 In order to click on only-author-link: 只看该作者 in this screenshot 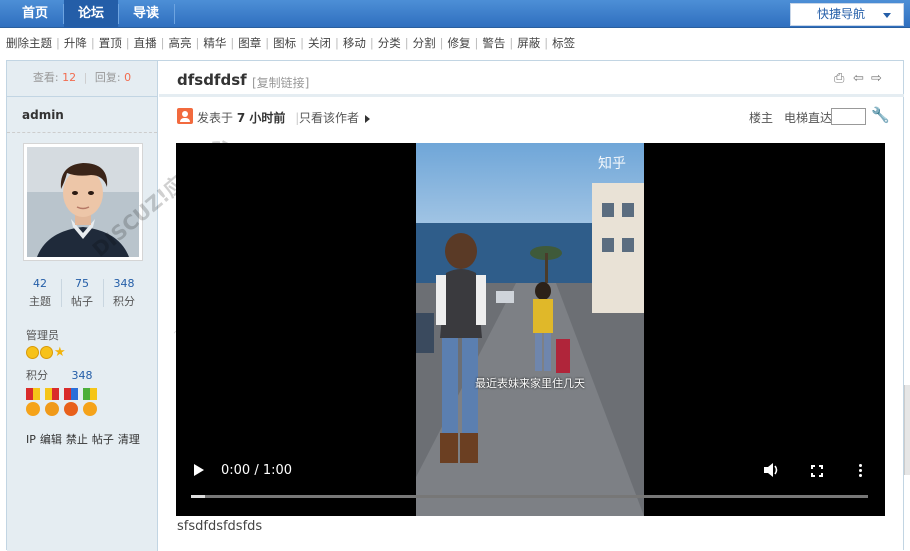, I will do `click(335, 117)`.